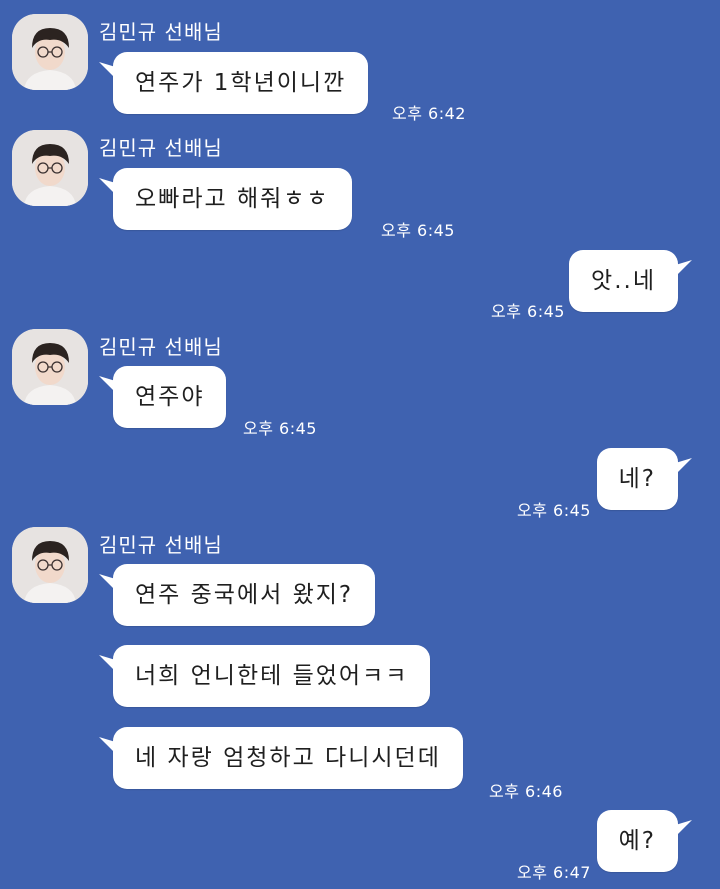  Describe the element at coordinates (241, 83) in the screenshot. I see `message-bubble: 연주가 1학년이니깐` at that location.